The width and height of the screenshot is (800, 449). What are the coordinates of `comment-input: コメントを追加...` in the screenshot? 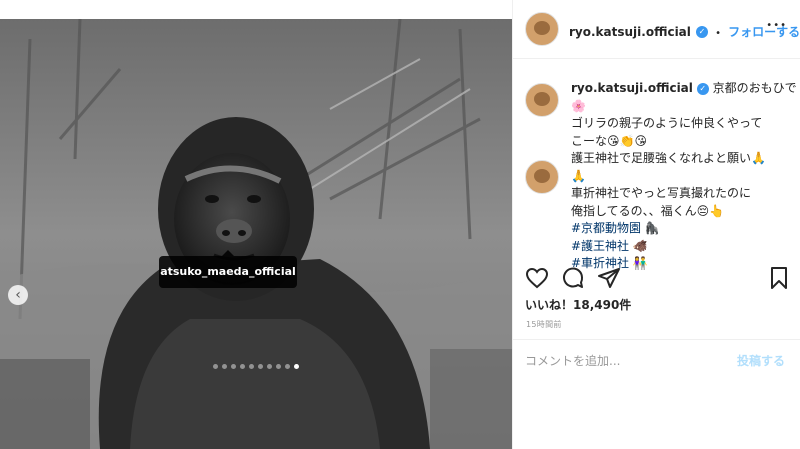 It's located at (572, 360).